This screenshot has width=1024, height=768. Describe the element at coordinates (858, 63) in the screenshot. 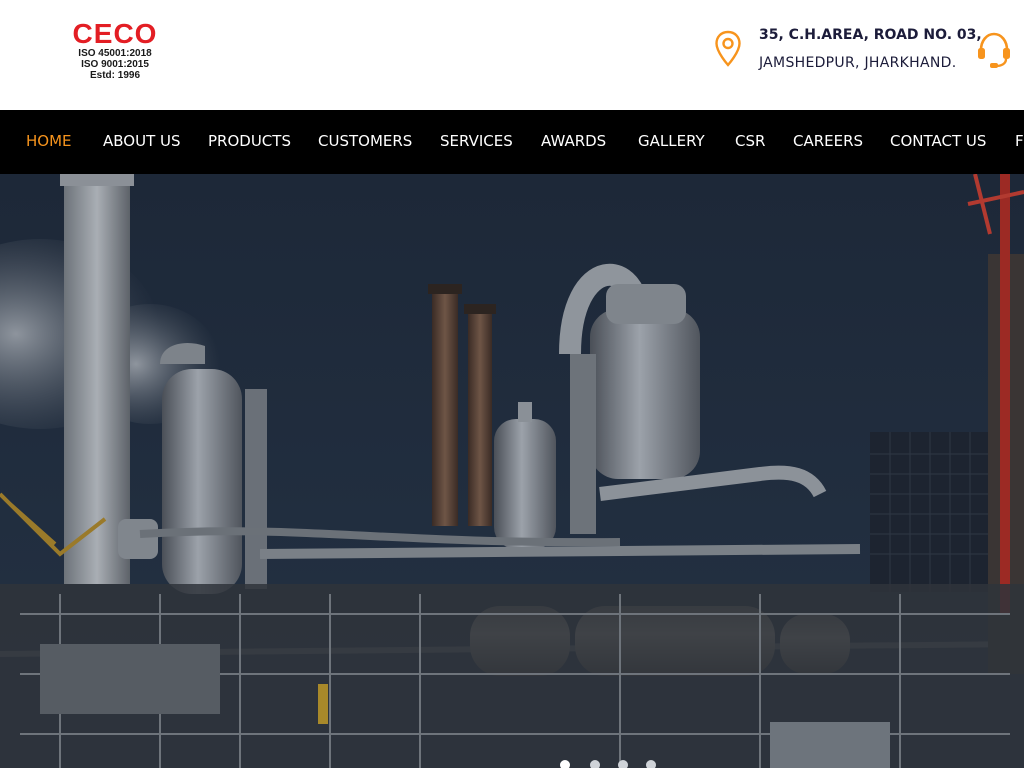

I see `address-line-2: JAMSHEDPUR, JHARKHAND.` at that location.